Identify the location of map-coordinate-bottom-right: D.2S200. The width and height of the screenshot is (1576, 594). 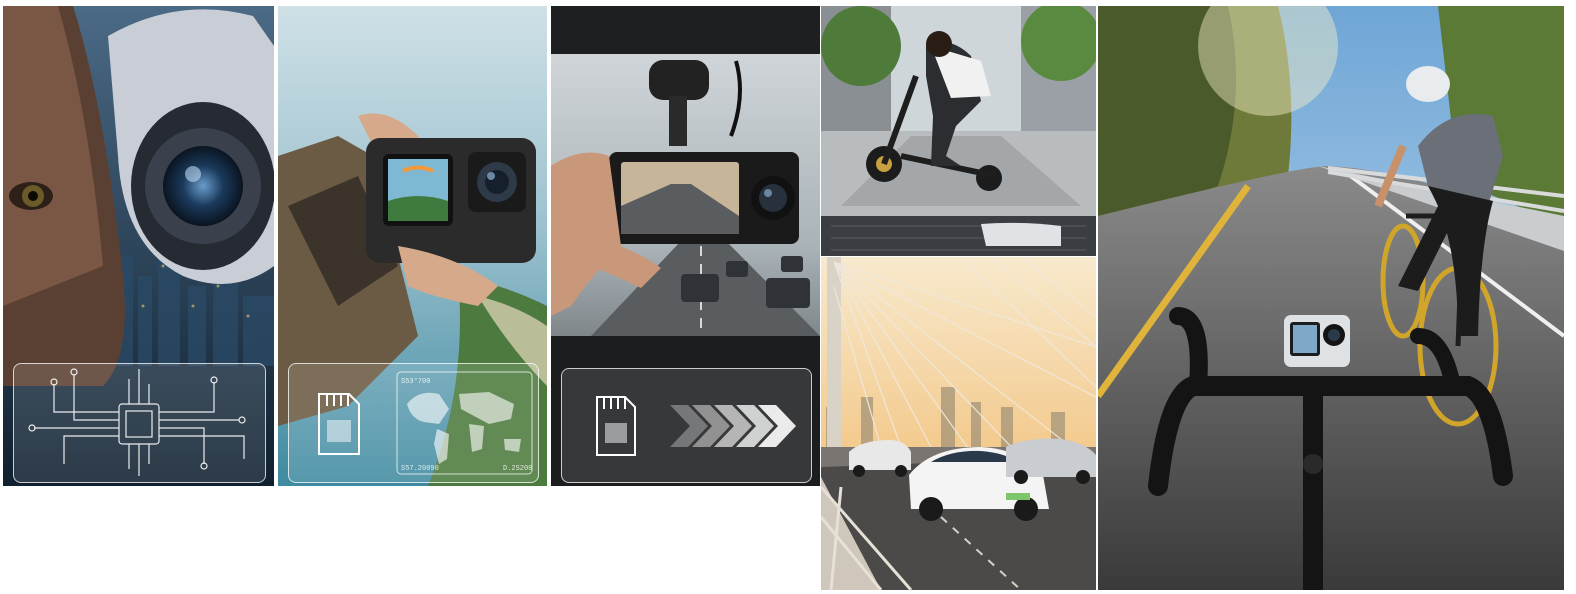
(518, 469).